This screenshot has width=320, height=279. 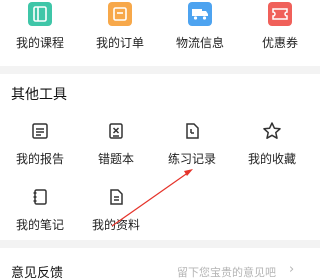 What do you see at coordinates (192, 146) in the screenshot?
I see `tool-item-practice-record: 练习记录` at bounding box center [192, 146].